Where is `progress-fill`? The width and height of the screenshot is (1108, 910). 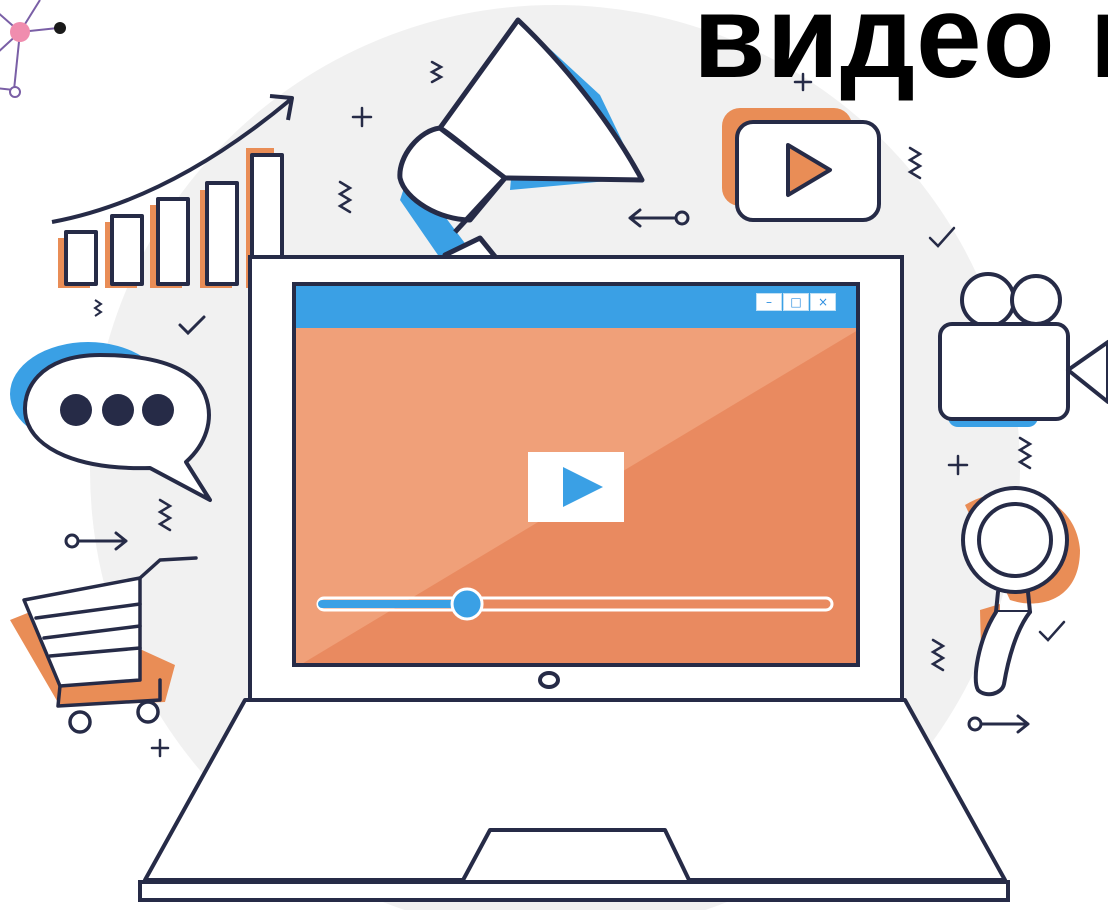 progress-fill is located at coordinates (393, 604).